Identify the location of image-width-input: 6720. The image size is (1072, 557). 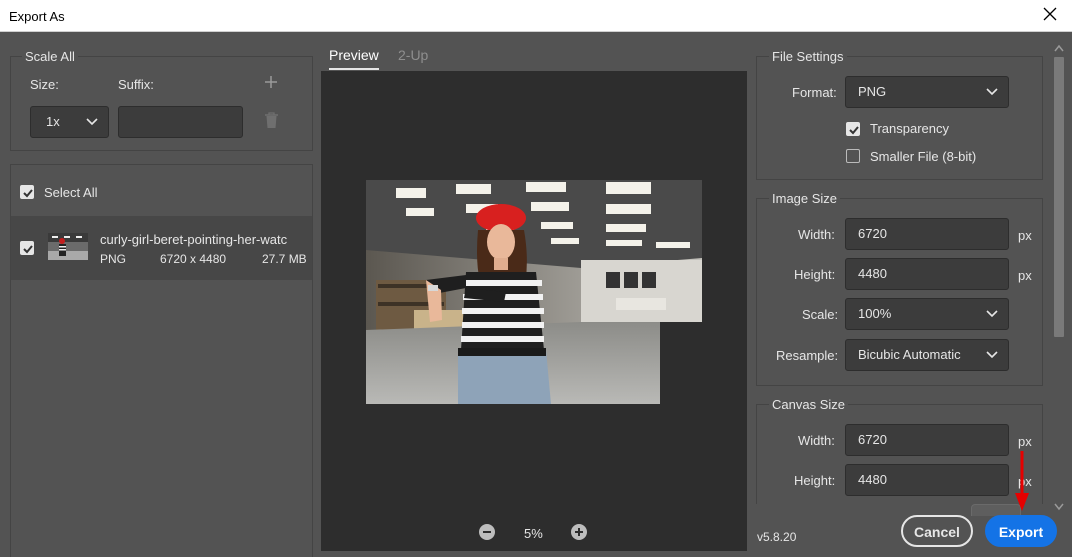
(927, 234).